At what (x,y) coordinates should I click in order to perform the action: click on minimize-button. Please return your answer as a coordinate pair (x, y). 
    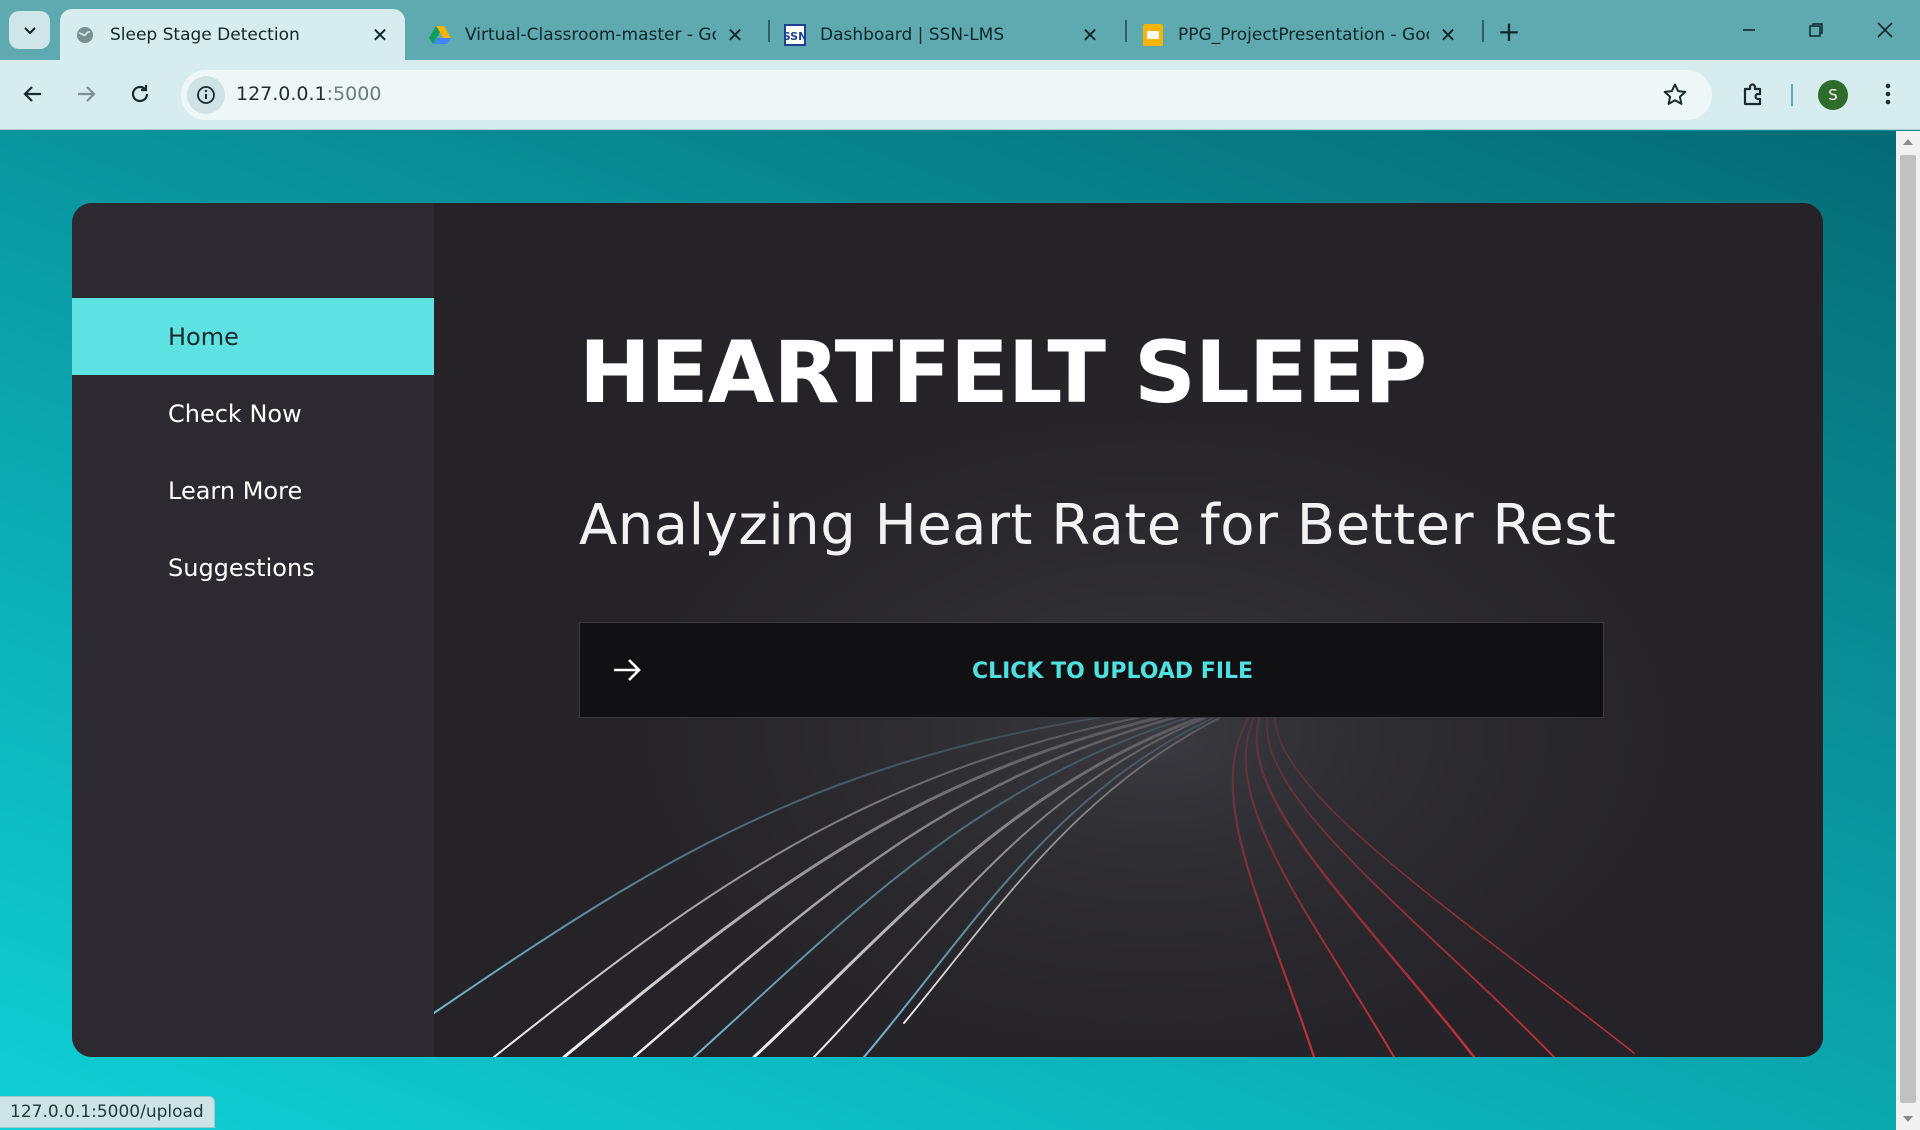
    Looking at the image, I should click on (1749, 30).